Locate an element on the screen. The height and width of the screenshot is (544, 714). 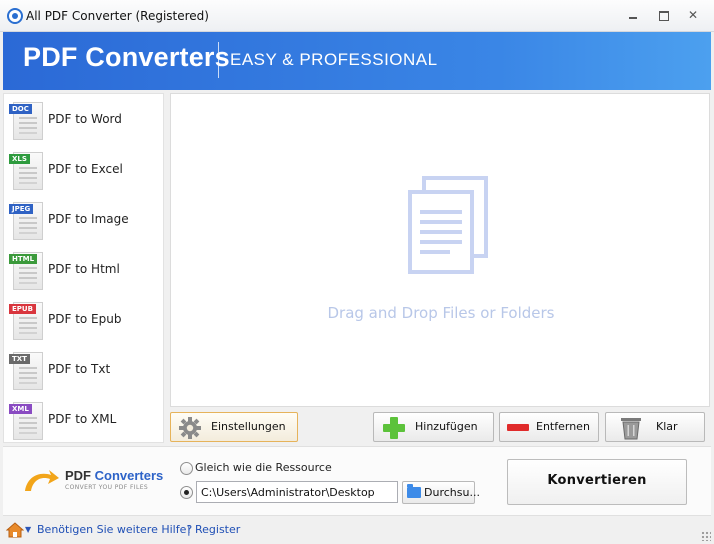
logo-brand: PDF Converters is located at coordinates (114, 475).